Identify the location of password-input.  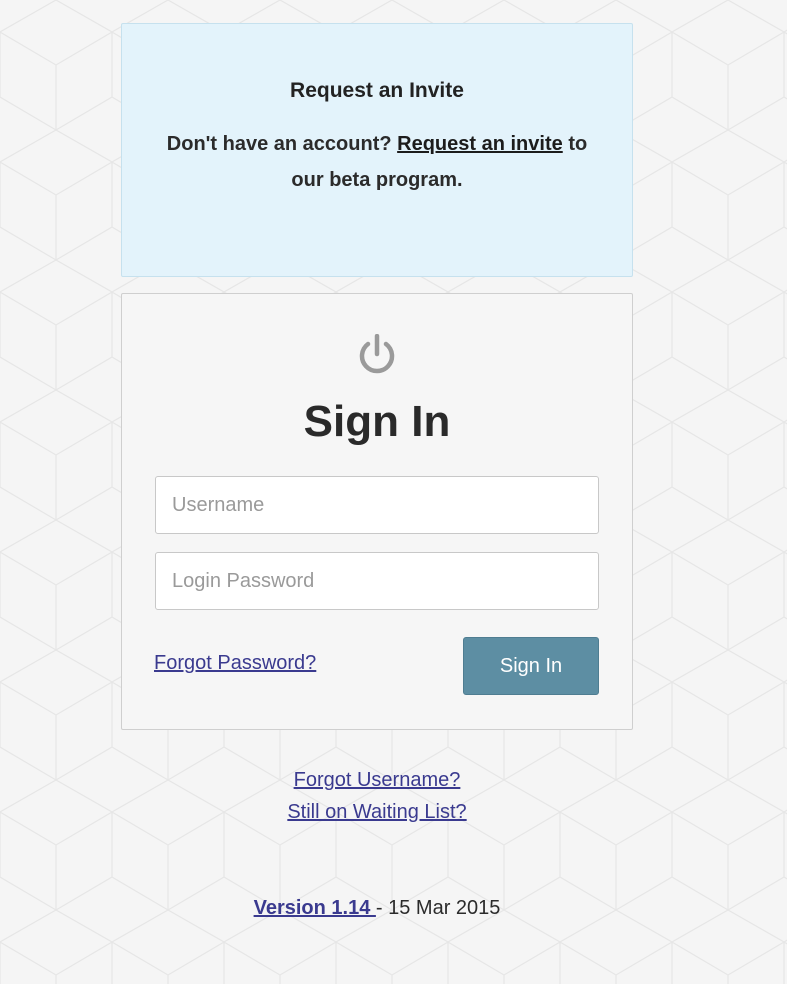
(377, 581).